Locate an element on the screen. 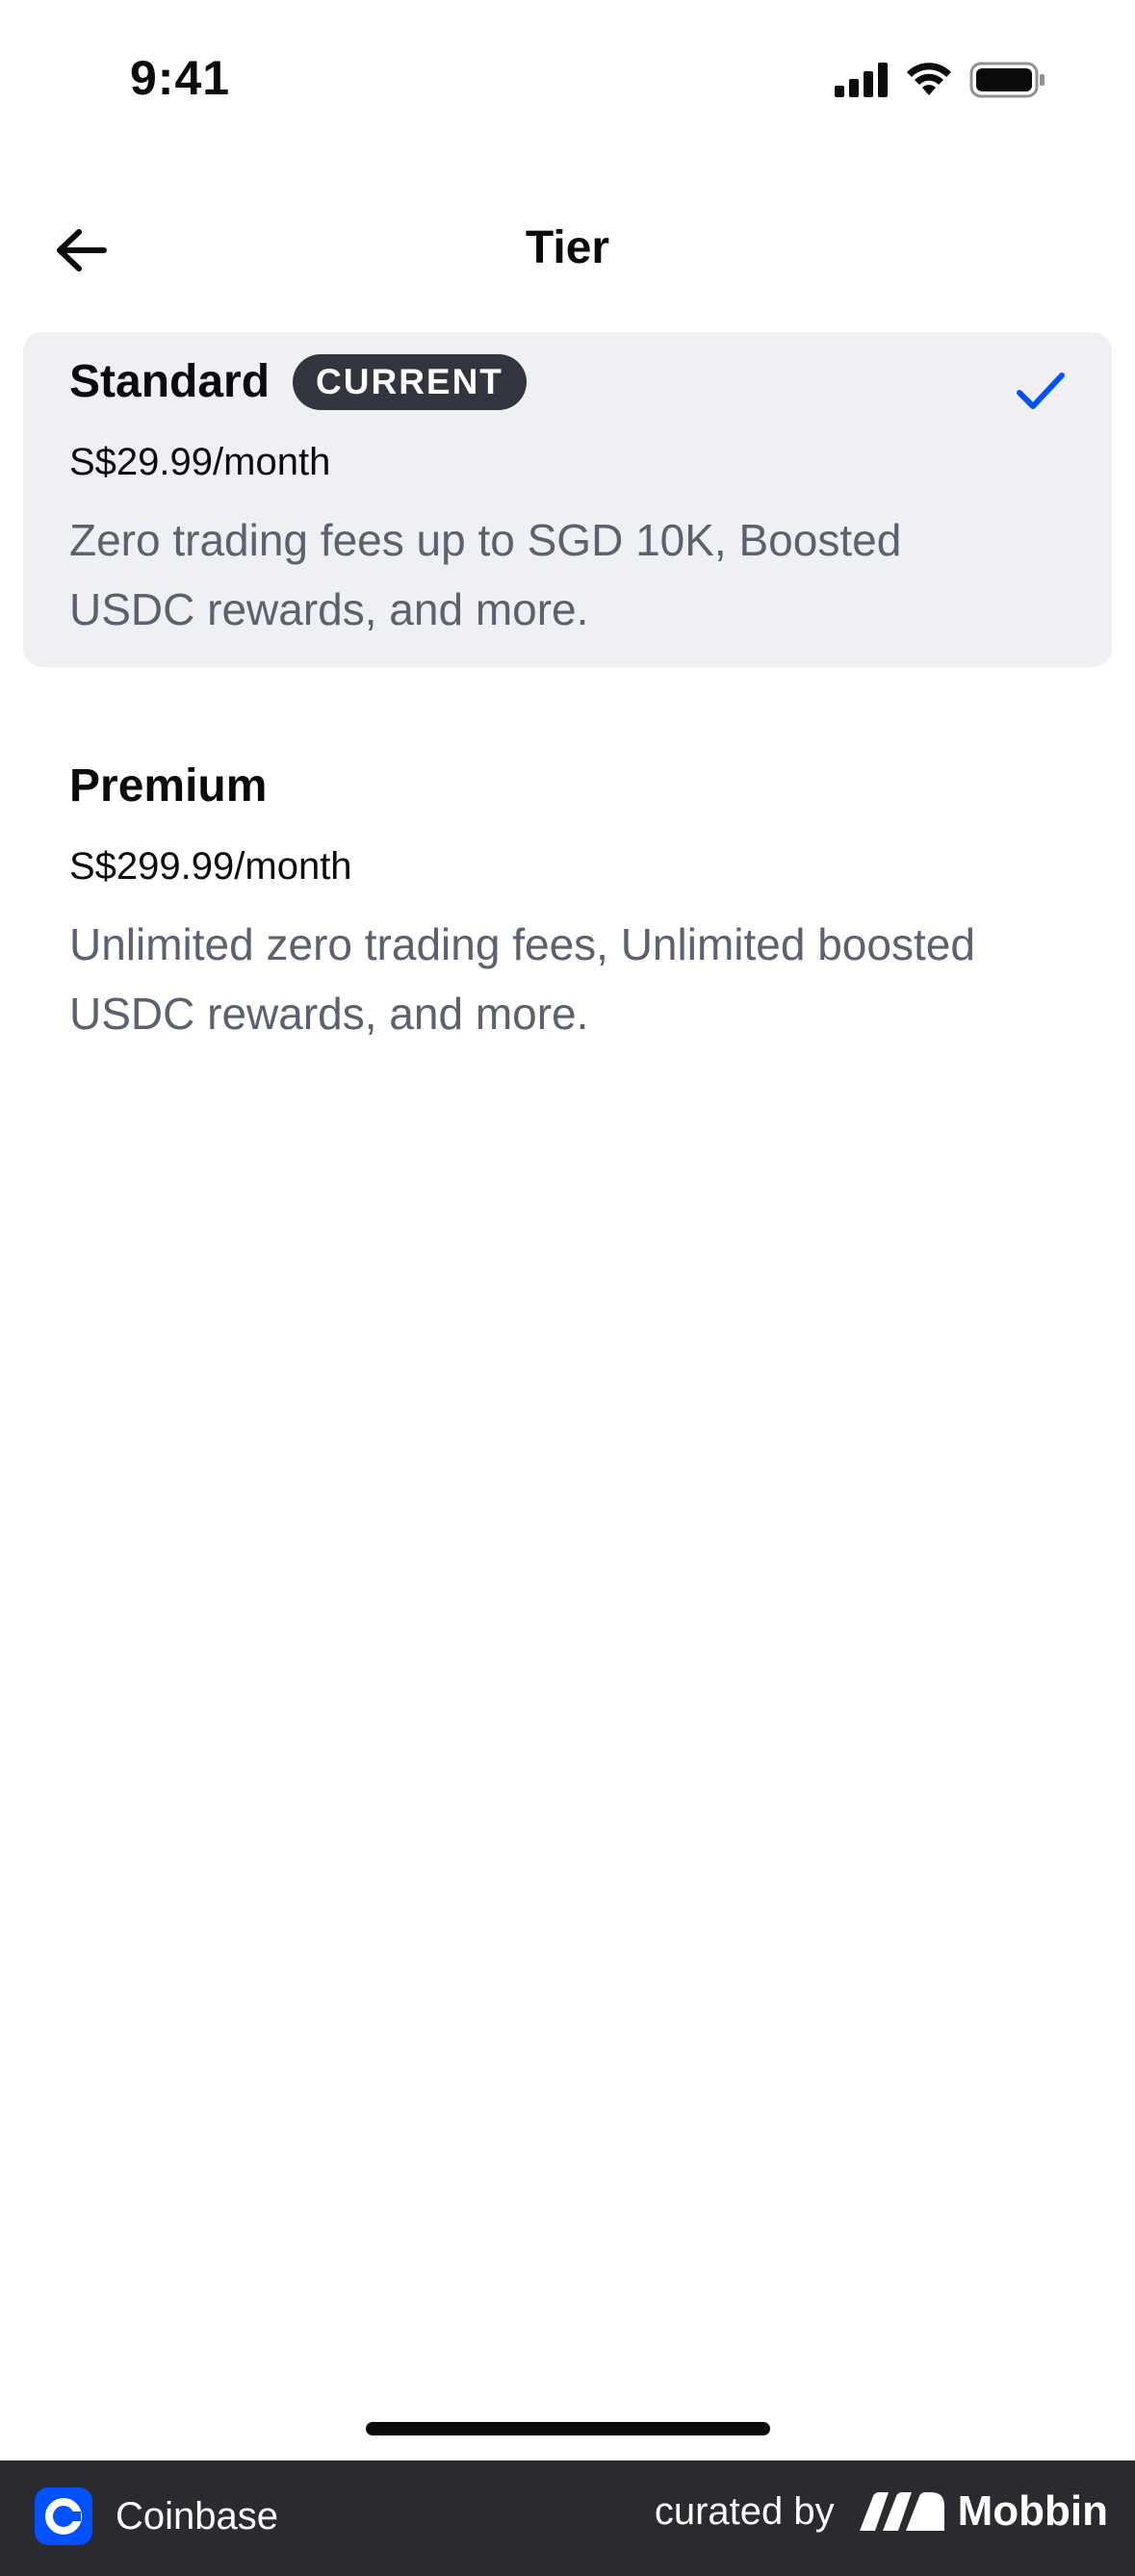 The image size is (1135, 2576). status-icons is located at coordinates (940, 80).